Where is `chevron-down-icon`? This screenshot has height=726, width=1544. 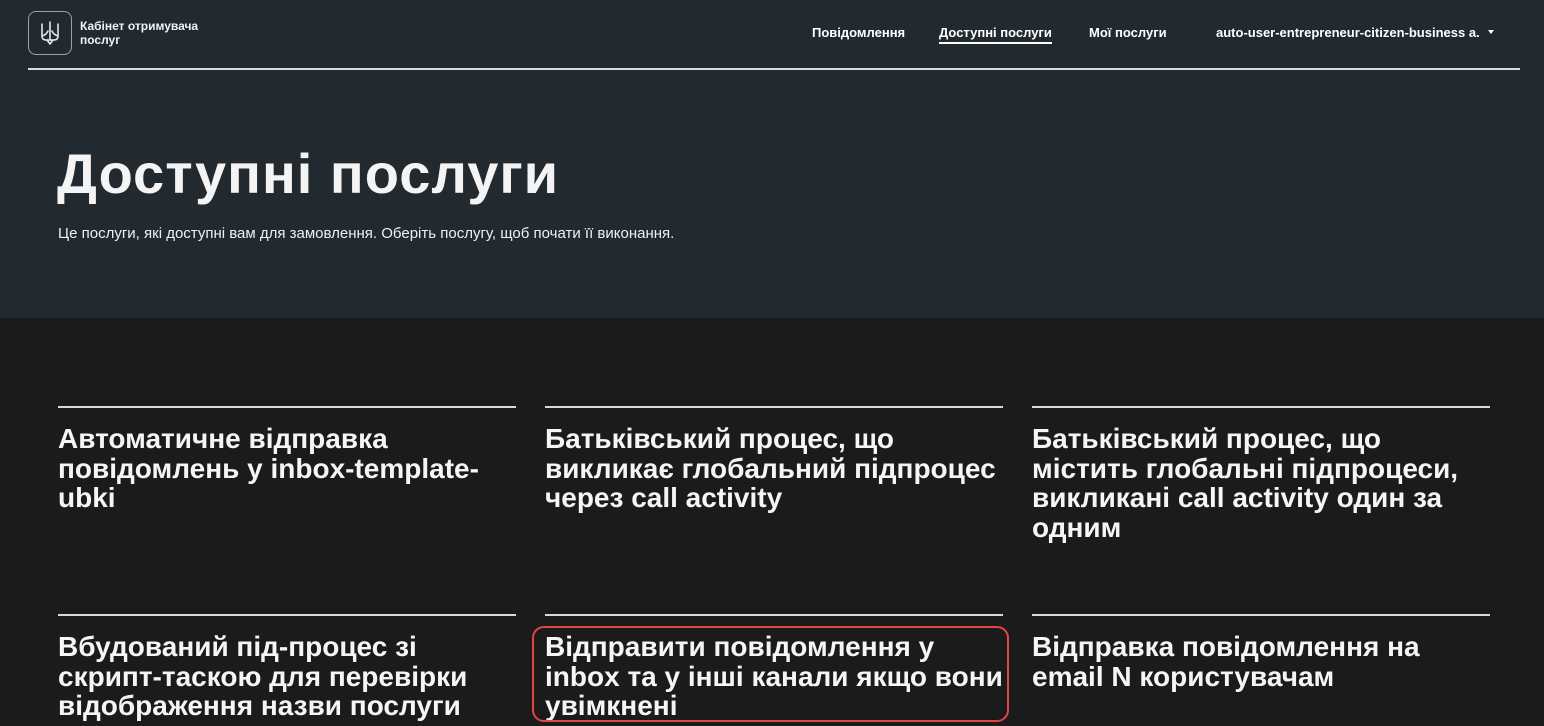 chevron-down-icon is located at coordinates (1490, 31).